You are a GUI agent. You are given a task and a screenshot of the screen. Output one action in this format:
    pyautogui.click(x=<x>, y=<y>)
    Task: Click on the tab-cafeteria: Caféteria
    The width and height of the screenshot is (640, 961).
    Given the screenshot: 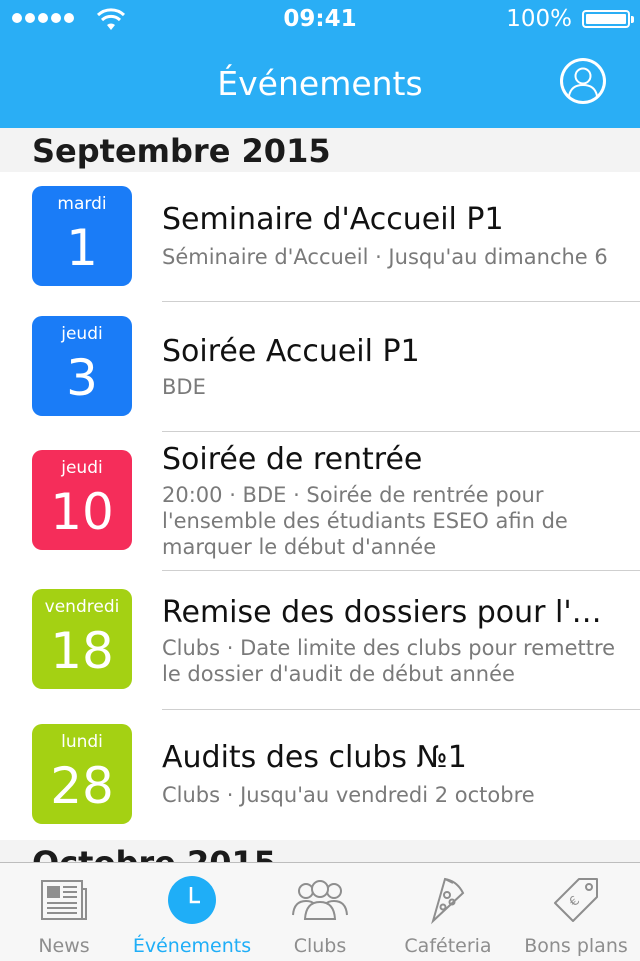 What is the action you would take?
    pyautogui.click(x=448, y=912)
    